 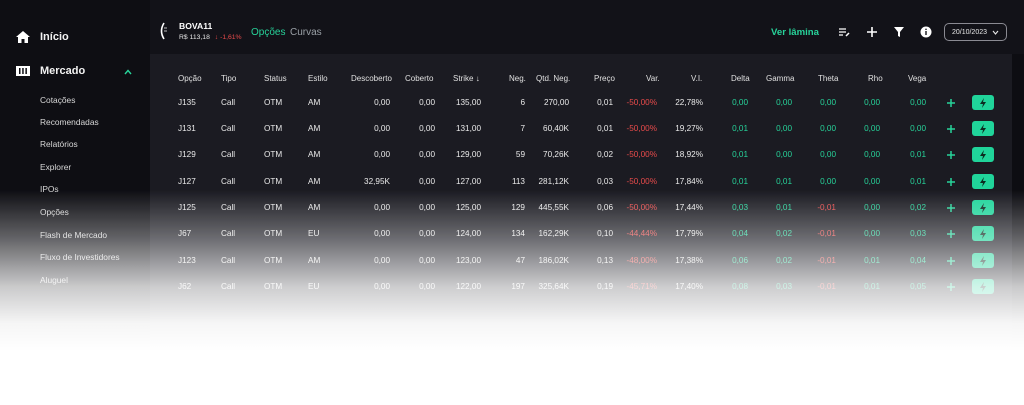 I want to click on sidebar-item-label: Início, so click(x=54, y=37).